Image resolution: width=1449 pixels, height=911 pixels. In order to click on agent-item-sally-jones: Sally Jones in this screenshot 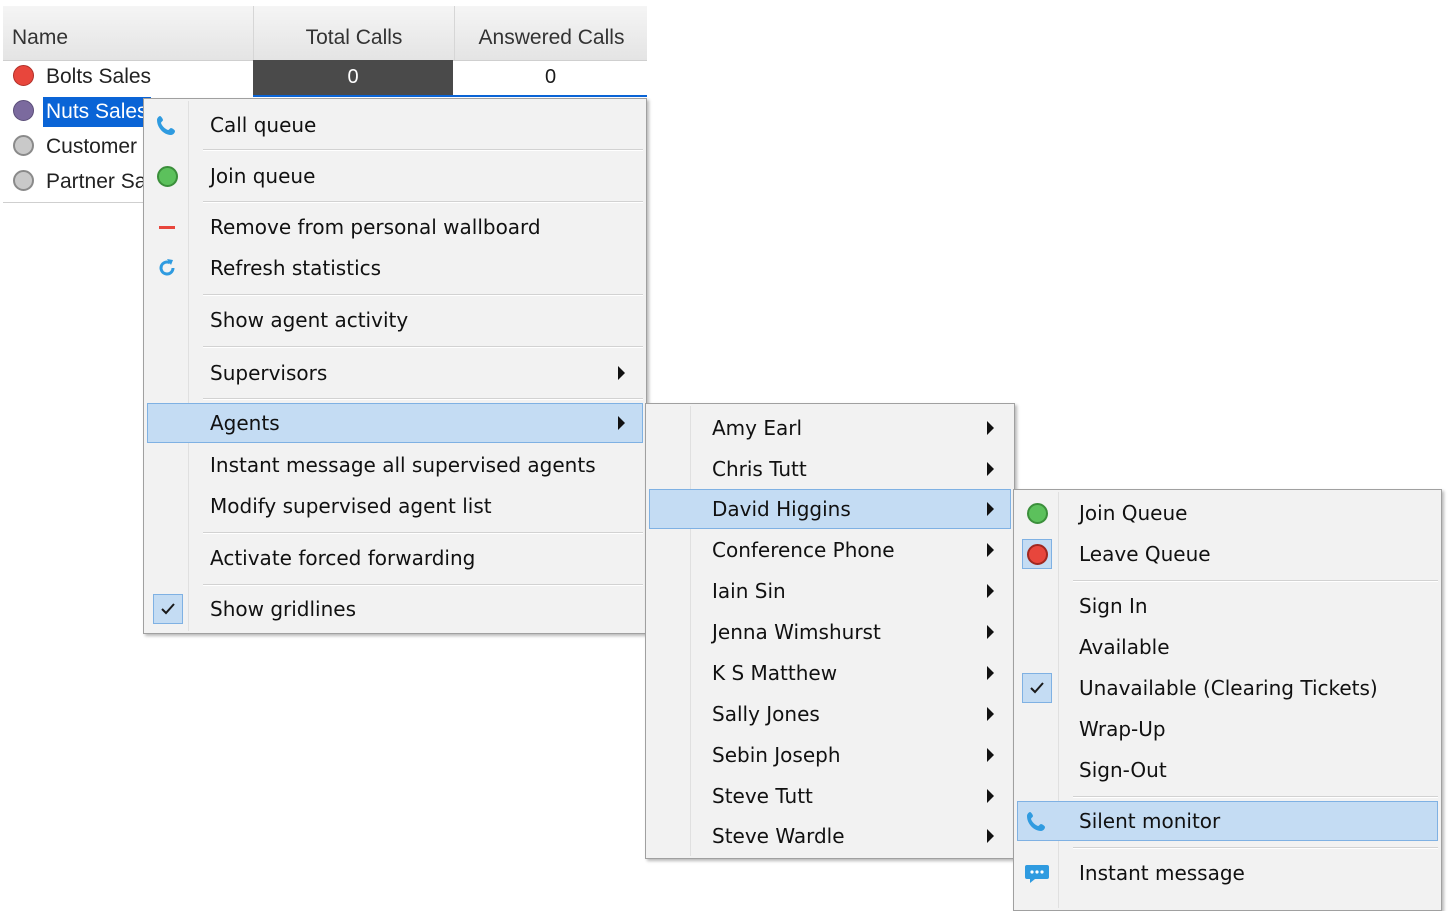, I will do `click(830, 714)`.